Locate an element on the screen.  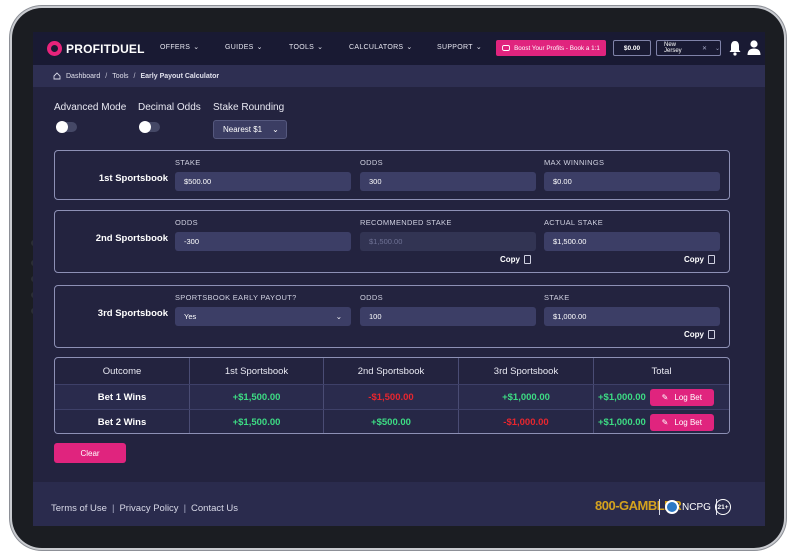
sb2-cell: -$1,500.00 is located at coordinates (391, 397).